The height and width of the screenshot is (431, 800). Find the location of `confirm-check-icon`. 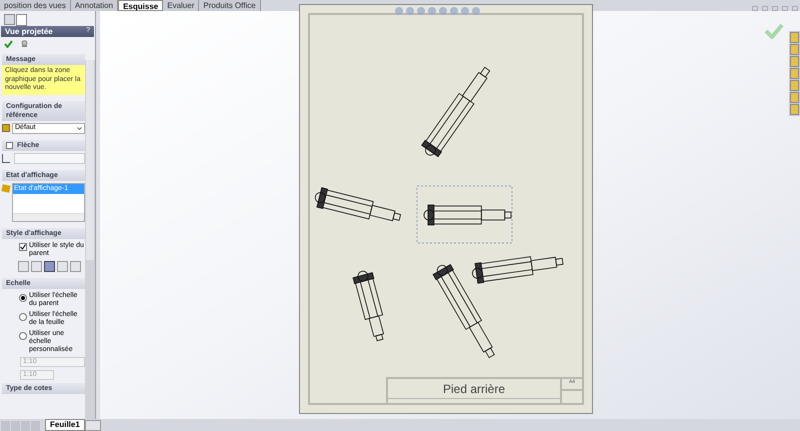

confirm-check-icon is located at coordinates (774, 31).